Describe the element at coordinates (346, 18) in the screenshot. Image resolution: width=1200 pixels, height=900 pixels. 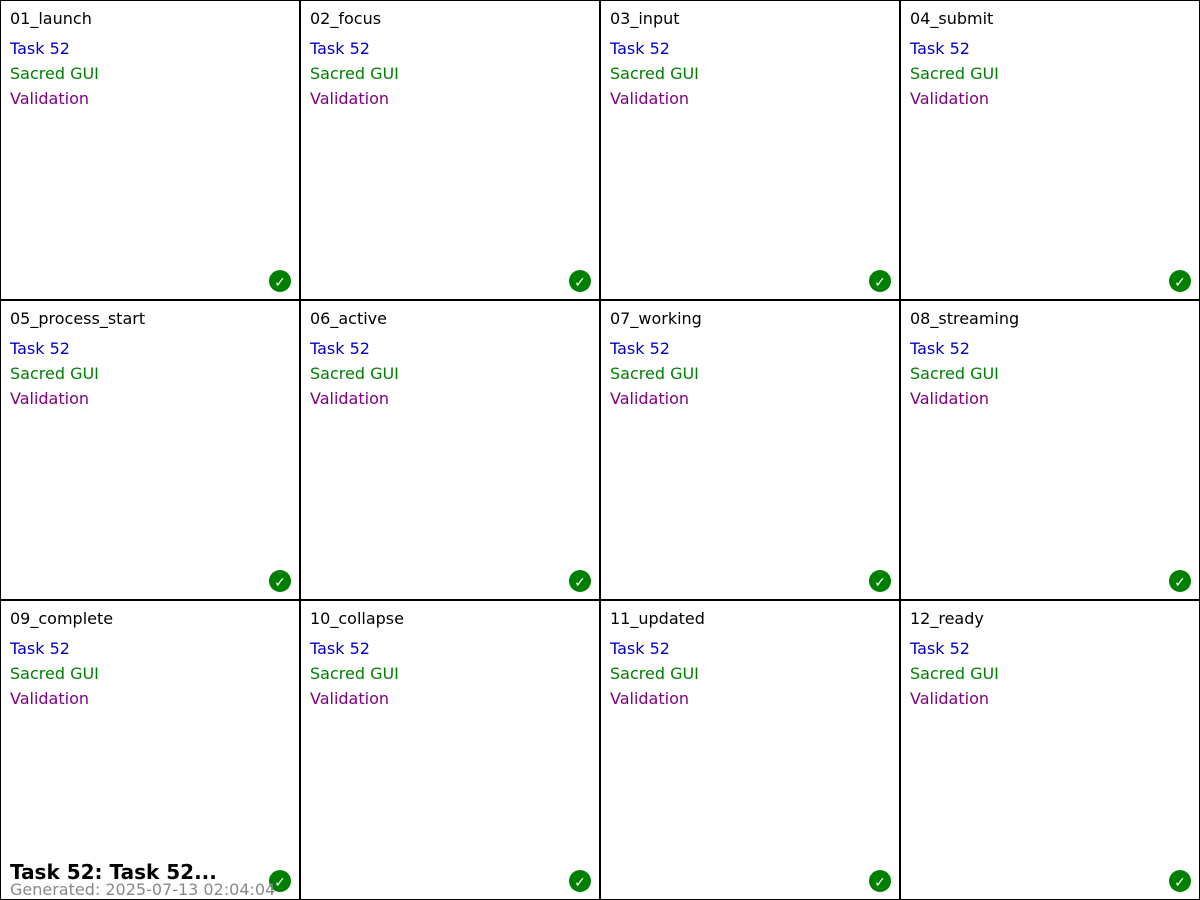
I see `panel-title: 02_focus` at that location.